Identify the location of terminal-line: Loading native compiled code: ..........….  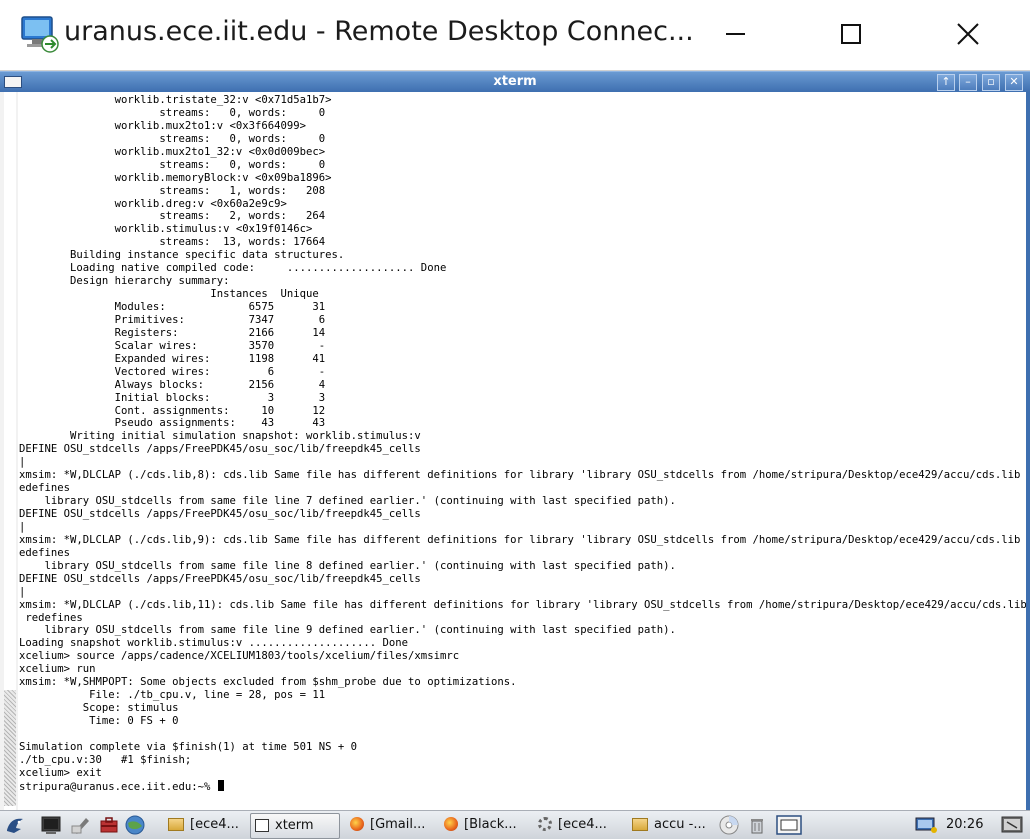
(233, 268).